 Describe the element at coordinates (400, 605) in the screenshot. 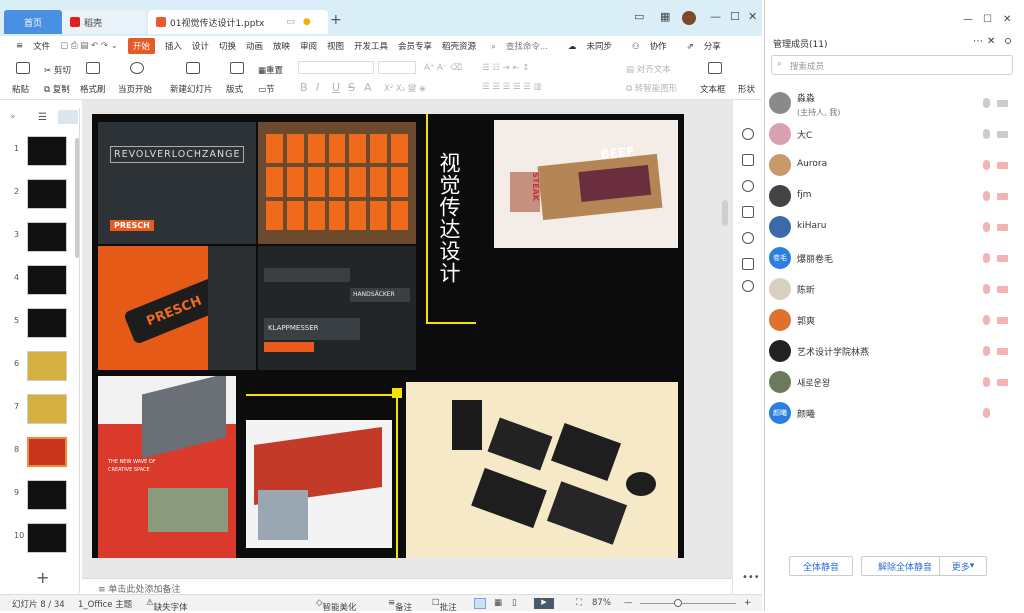

I see `notes-button: ≡ 备注` at that location.